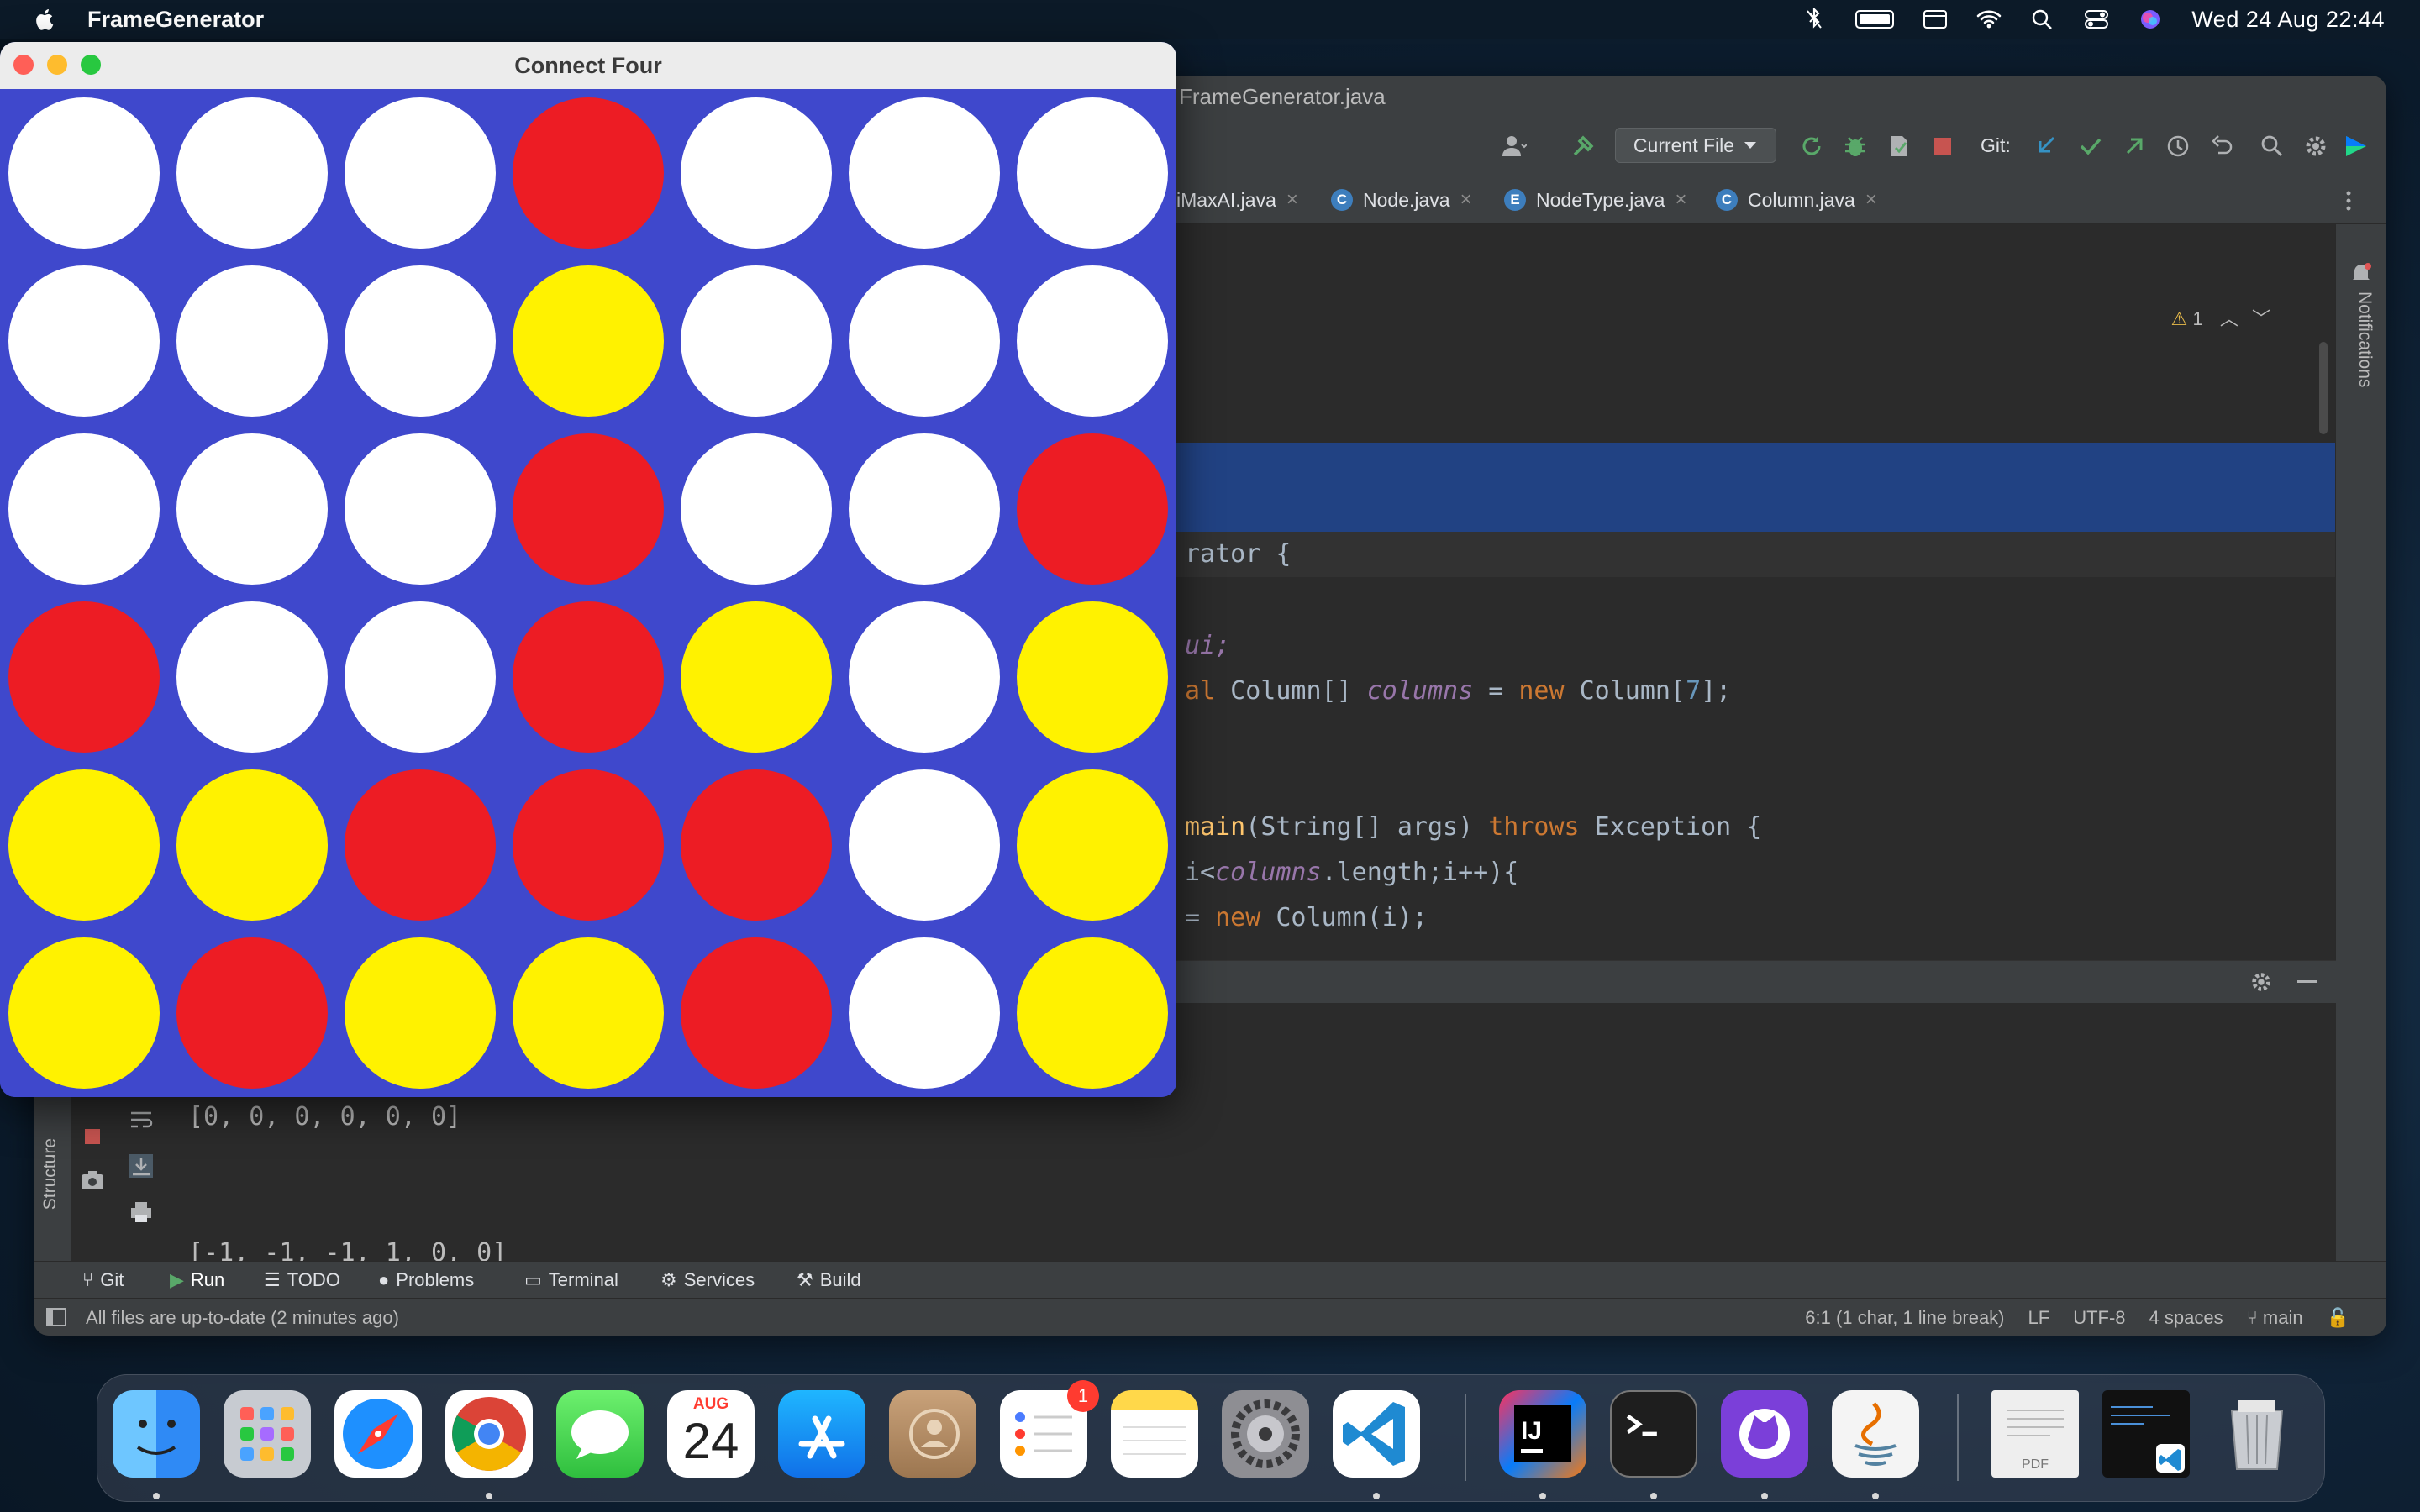 The width and height of the screenshot is (2420, 1512). Describe the element at coordinates (1811, 146) in the screenshot. I see `rerun-icon` at that location.